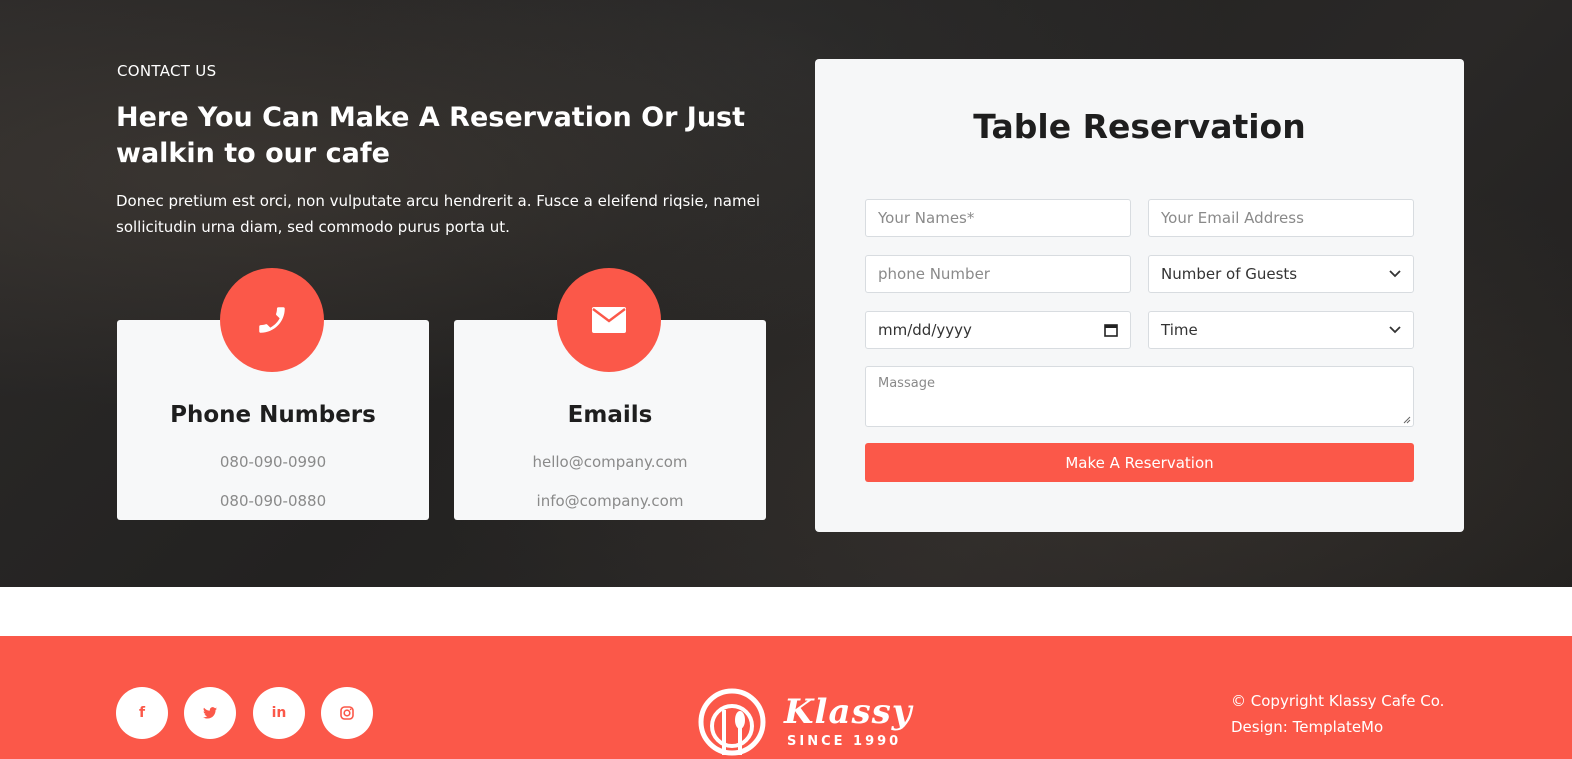 Image resolution: width=1572 pixels, height=759 pixels. I want to click on logo-since: SINCE 1990, so click(844, 741).